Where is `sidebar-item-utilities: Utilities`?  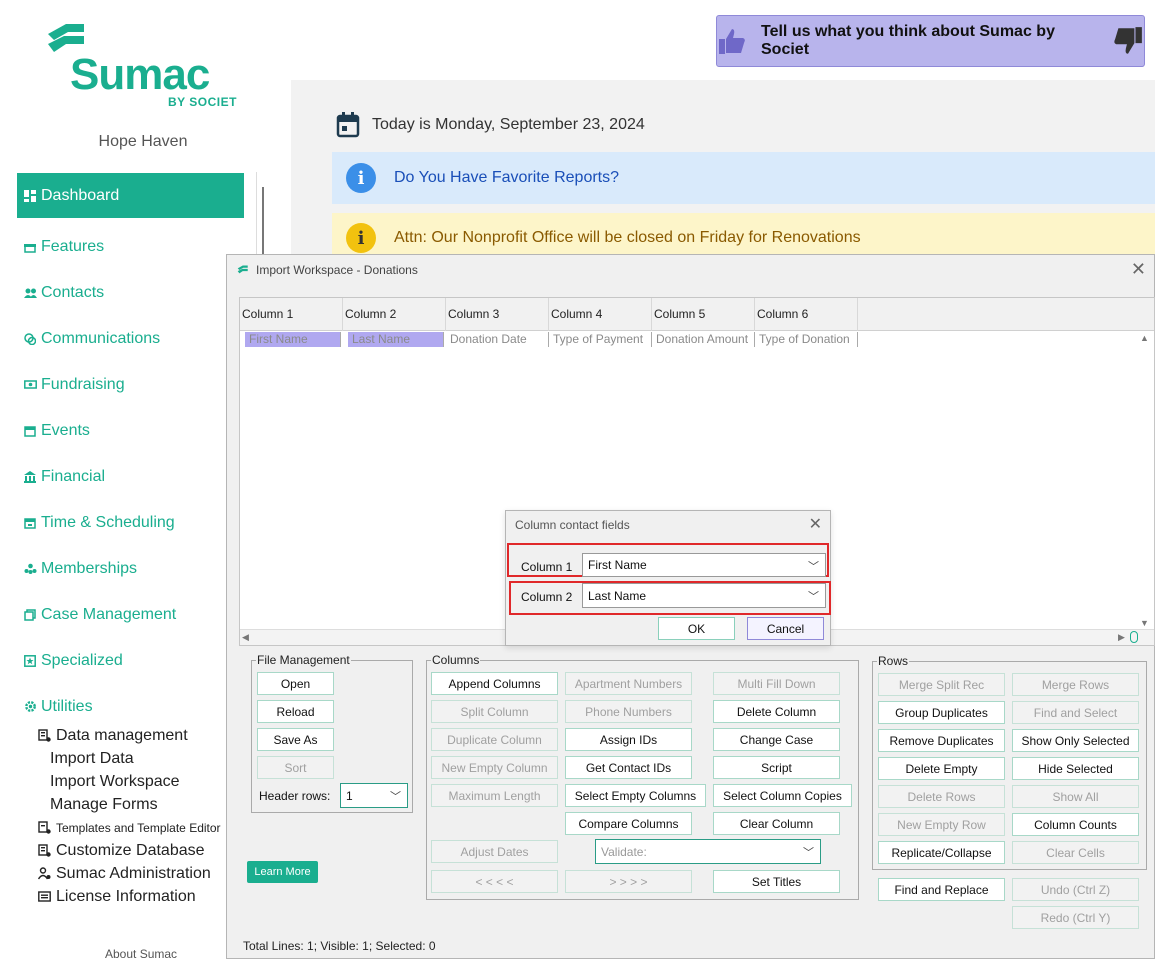
sidebar-item-utilities: Utilities is located at coordinates (130, 706).